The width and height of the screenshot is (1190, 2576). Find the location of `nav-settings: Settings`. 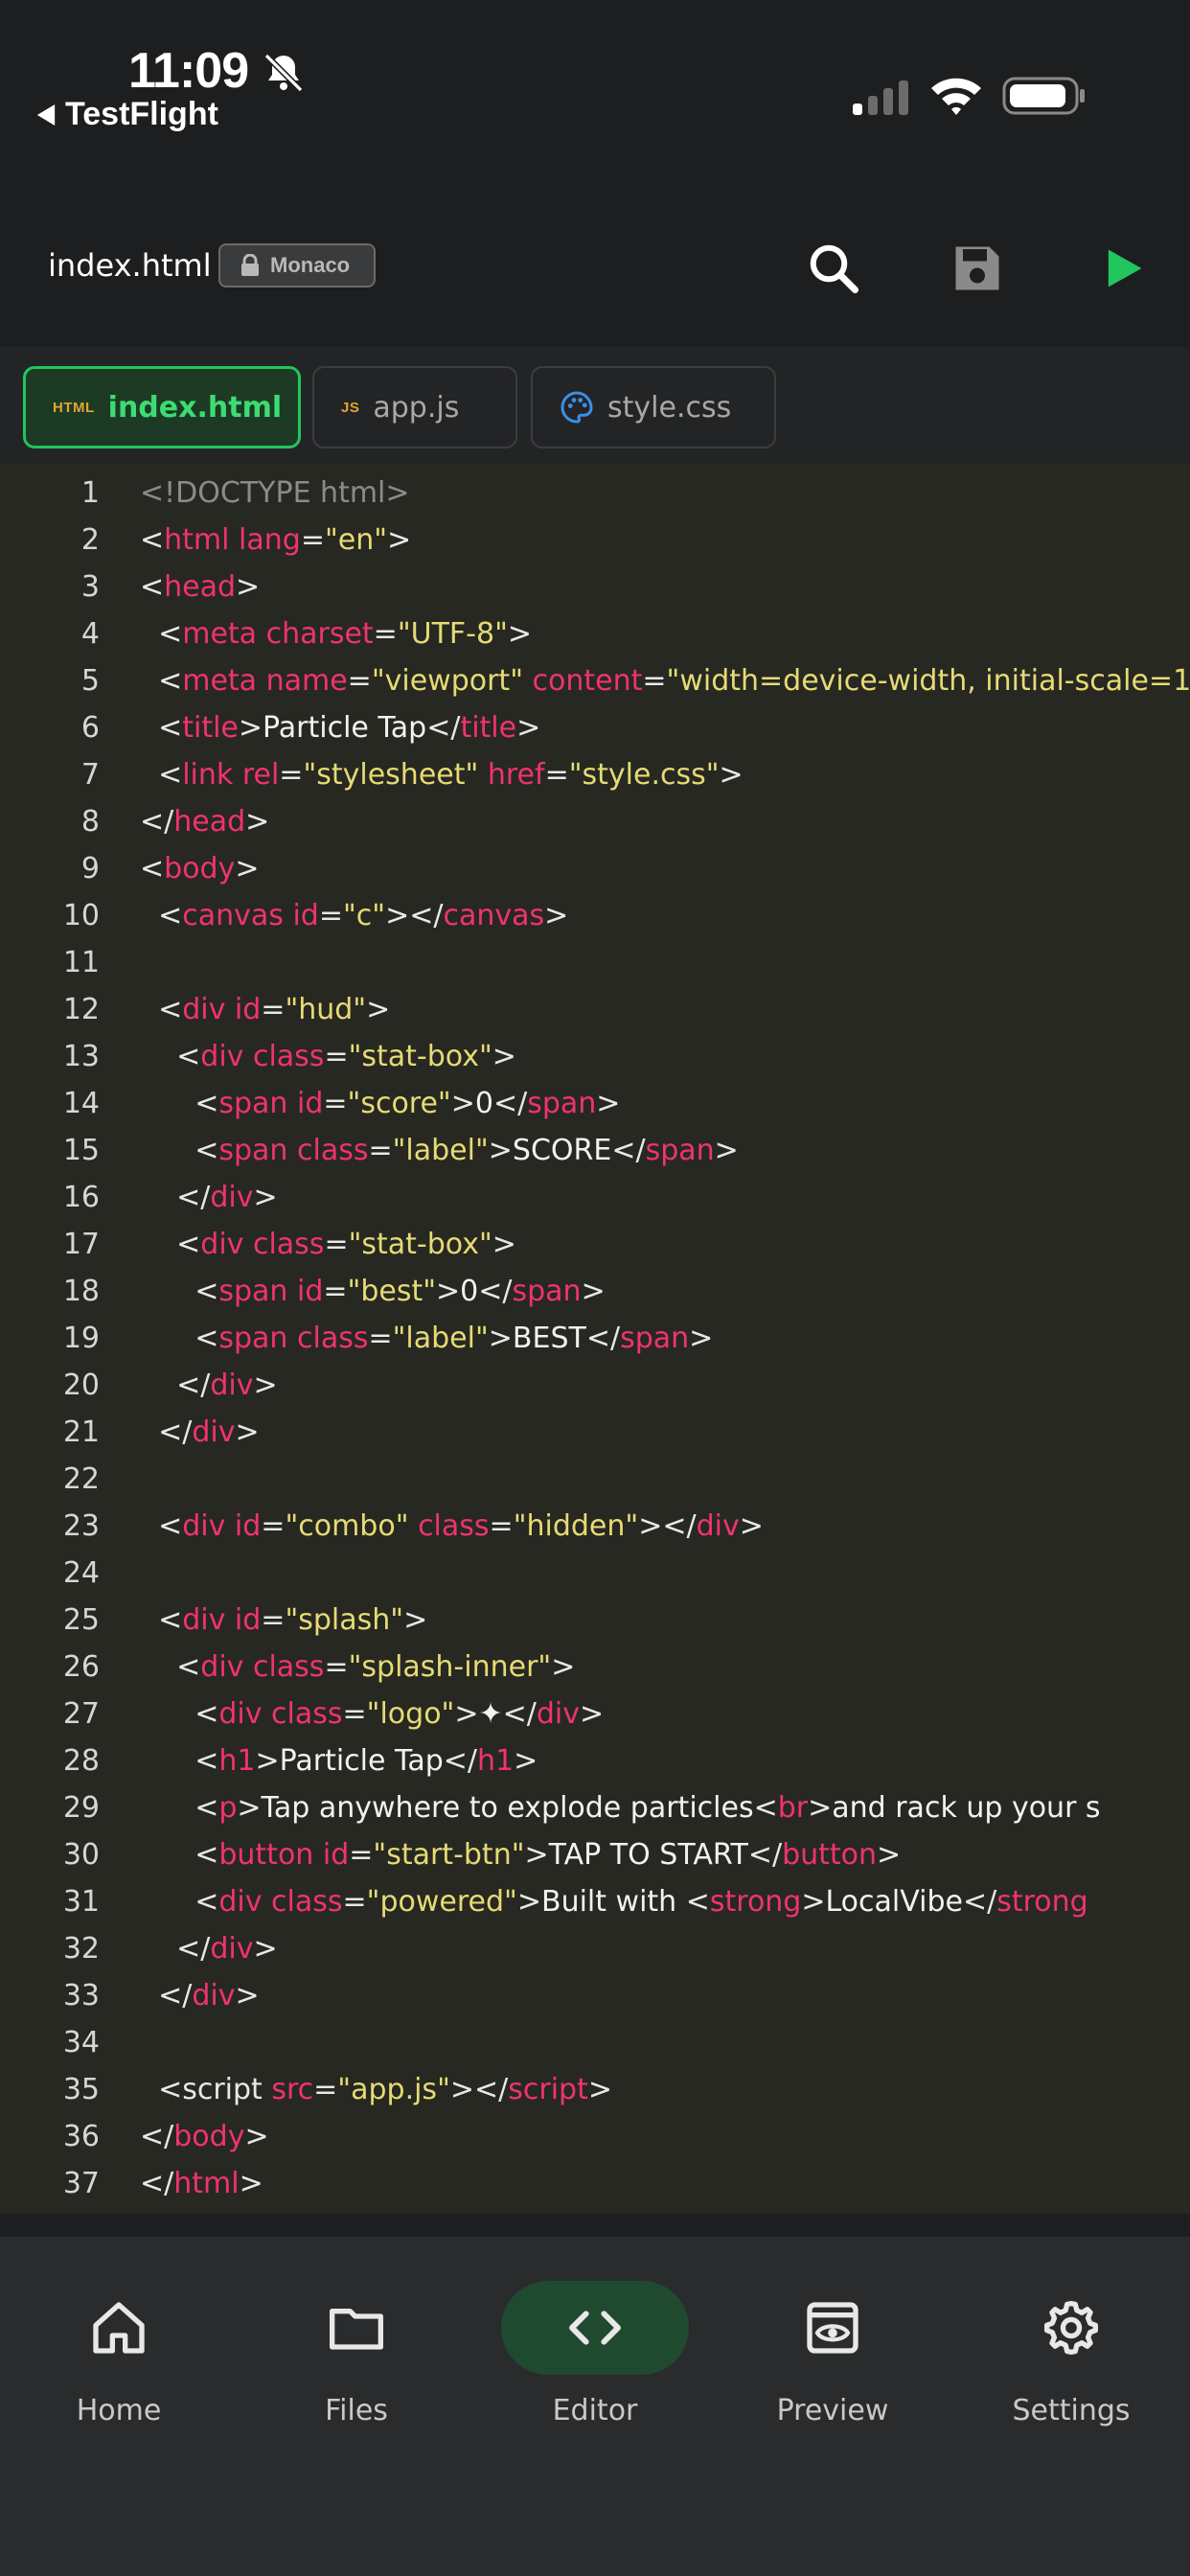

nav-settings: Settings is located at coordinates (1071, 2376).